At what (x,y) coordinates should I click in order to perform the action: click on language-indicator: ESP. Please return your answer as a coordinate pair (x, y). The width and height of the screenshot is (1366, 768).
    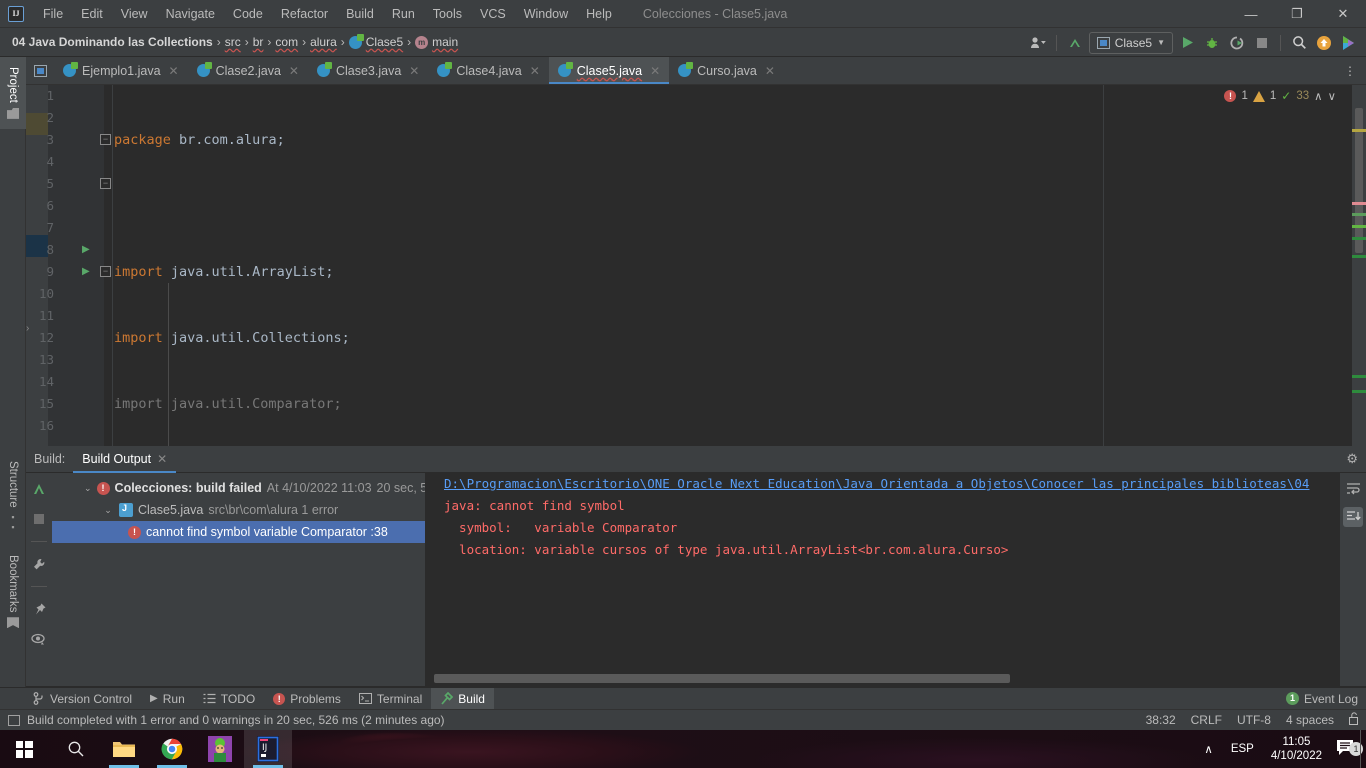
    Looking at the image, I should click on (1242, 749).